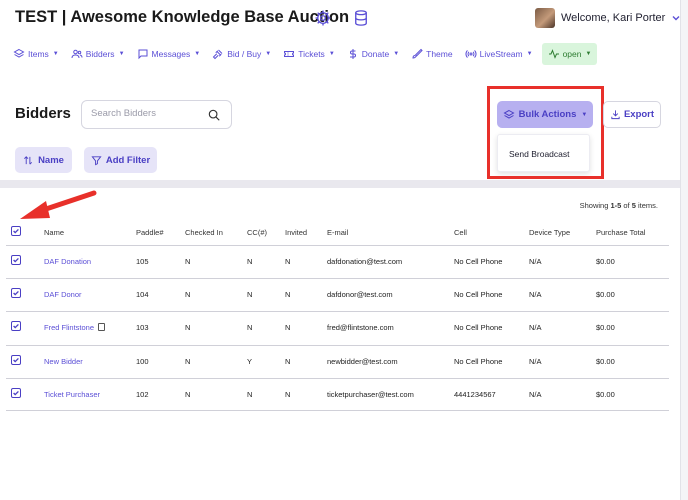  What do you see at coordinates (471, 54) in the screenshot?
I see `broadcast-icon` at bounding box center [471, 54].